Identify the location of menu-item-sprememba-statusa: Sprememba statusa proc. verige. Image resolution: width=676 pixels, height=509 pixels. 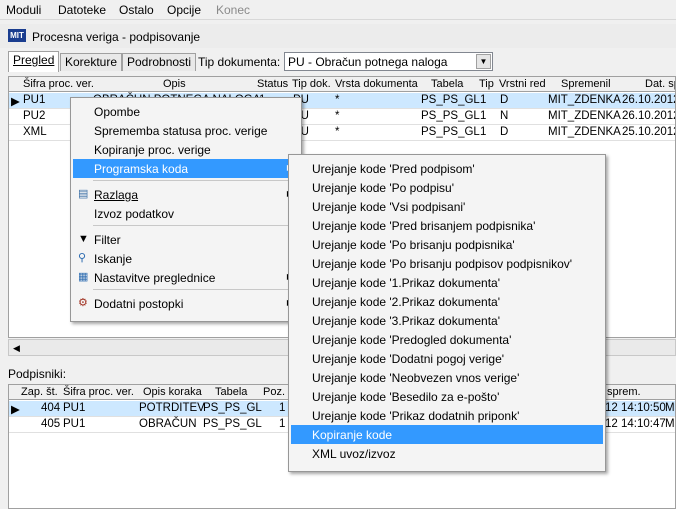
(186, 130).